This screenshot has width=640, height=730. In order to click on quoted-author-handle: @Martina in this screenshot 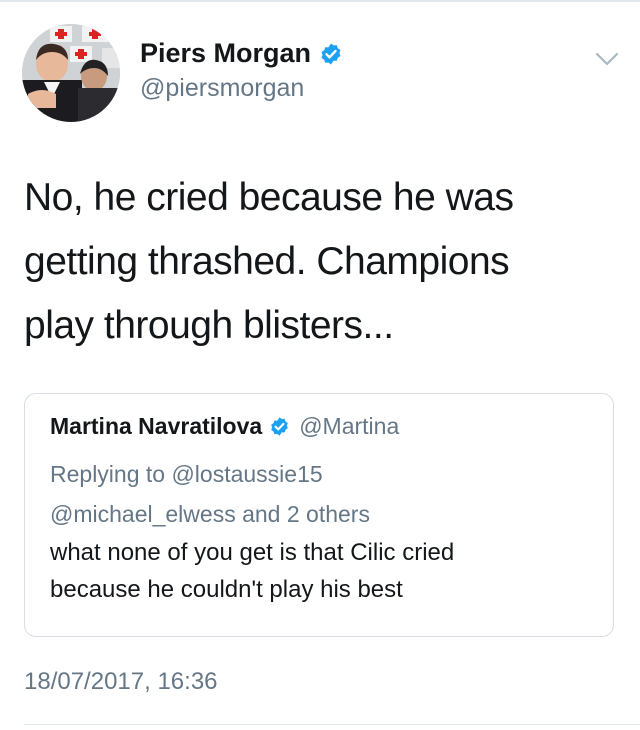, I will do `click(349, 426)`.